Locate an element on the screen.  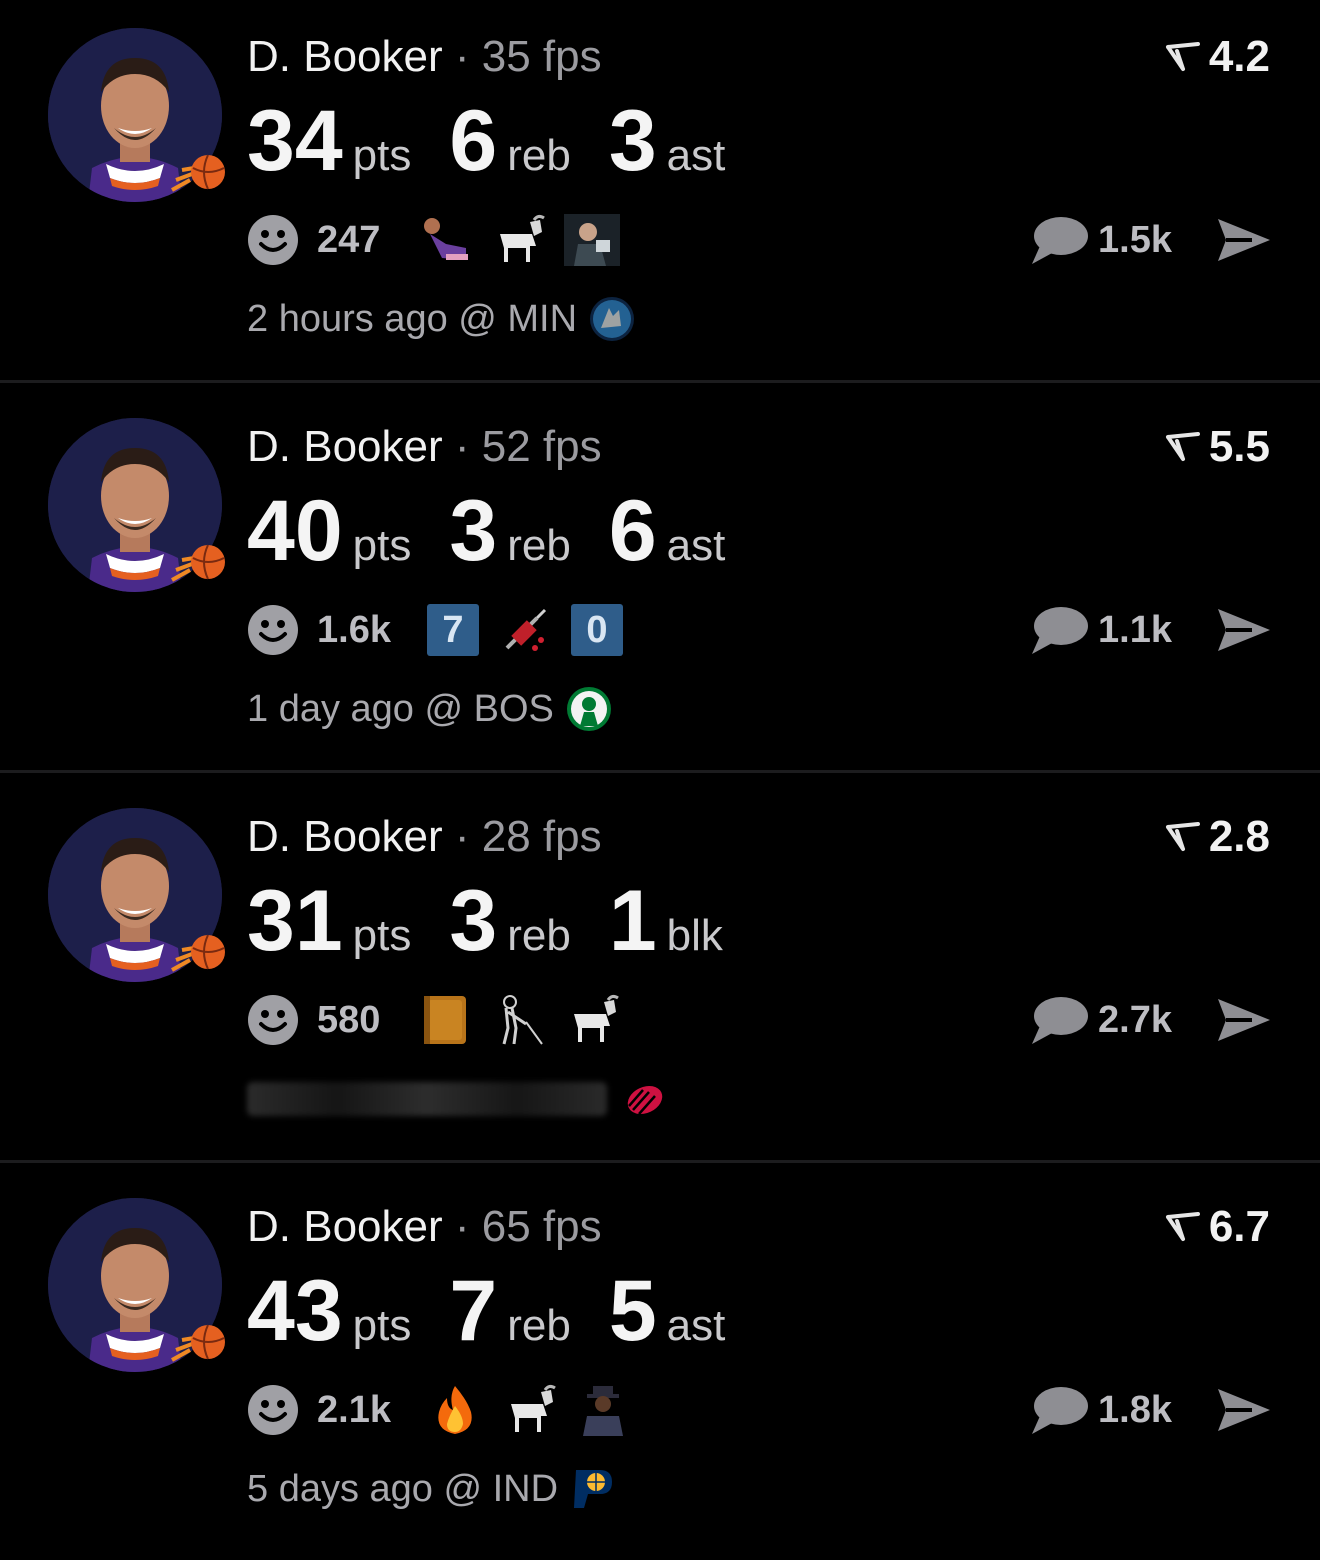
keycap-0-emoji: 0 is located at coordinates (596, 630).